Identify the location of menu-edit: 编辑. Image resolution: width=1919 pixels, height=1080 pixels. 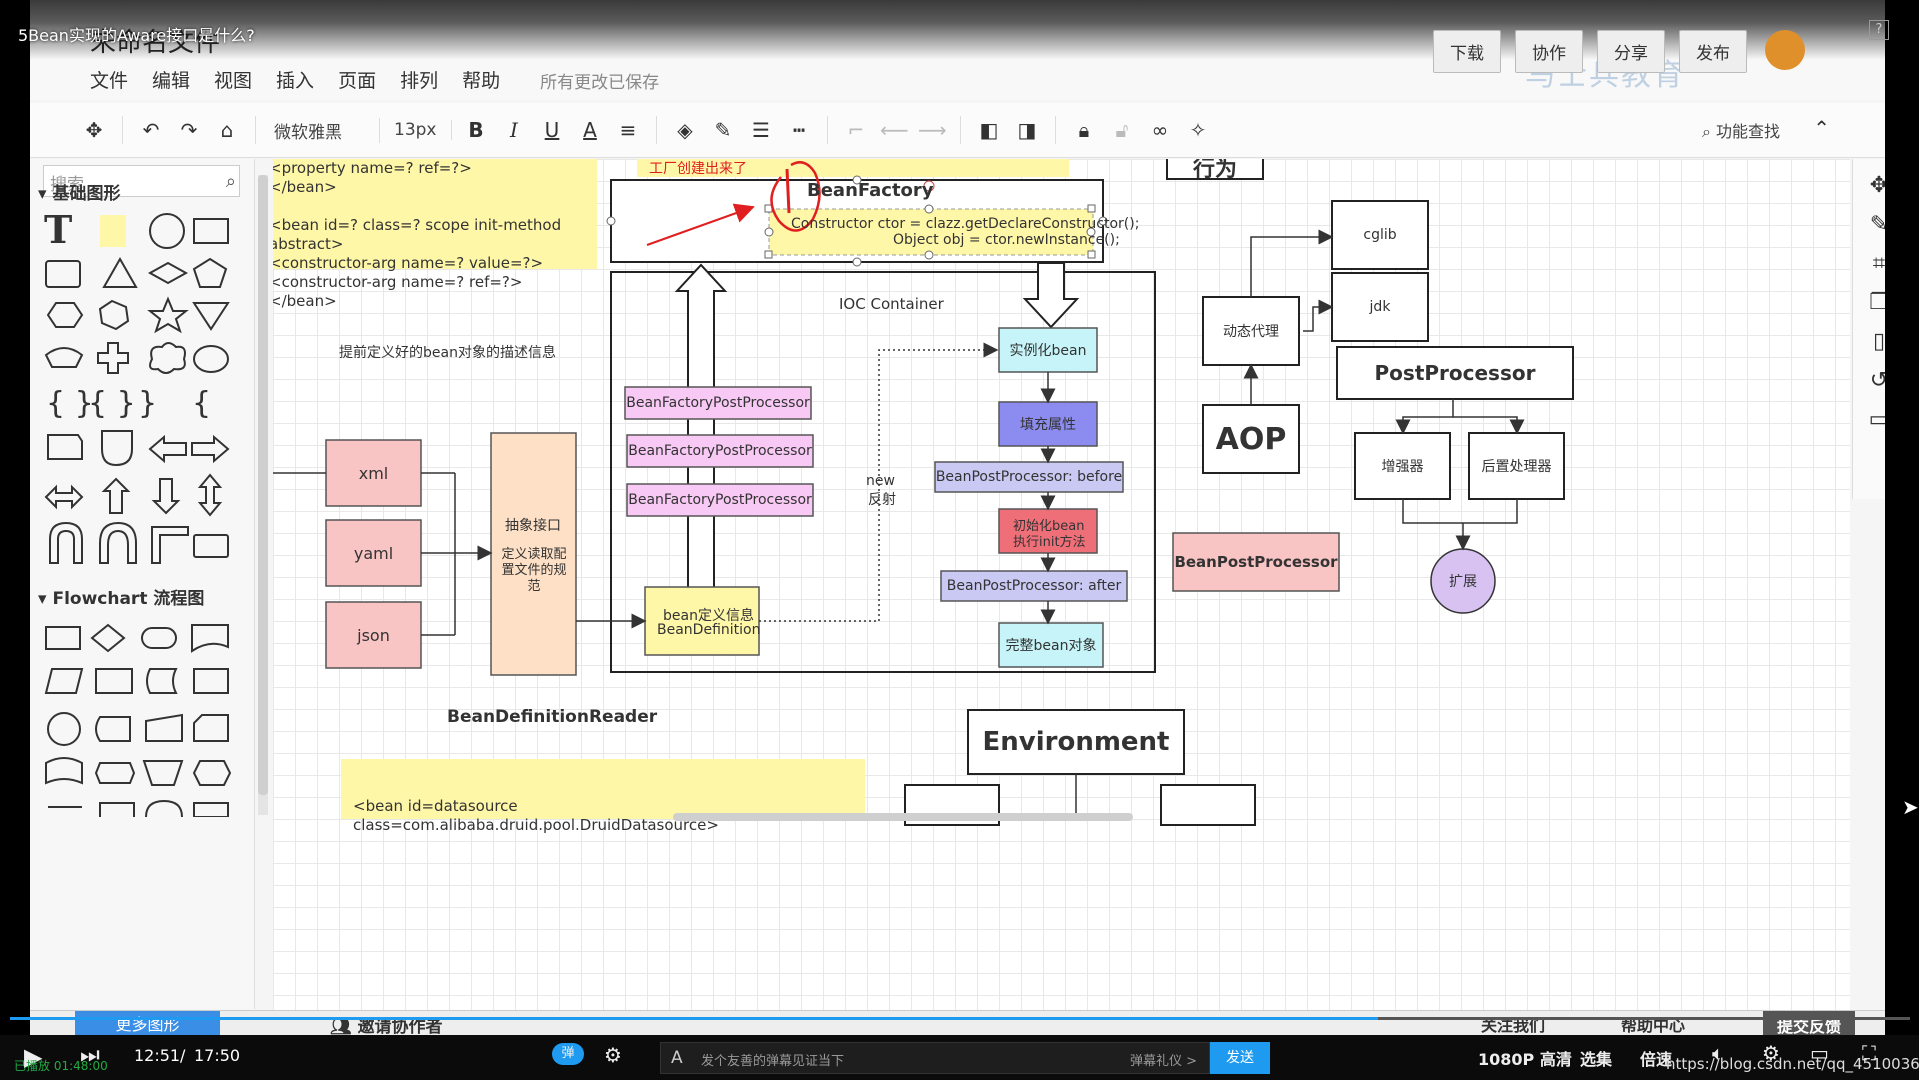
(171, 79).